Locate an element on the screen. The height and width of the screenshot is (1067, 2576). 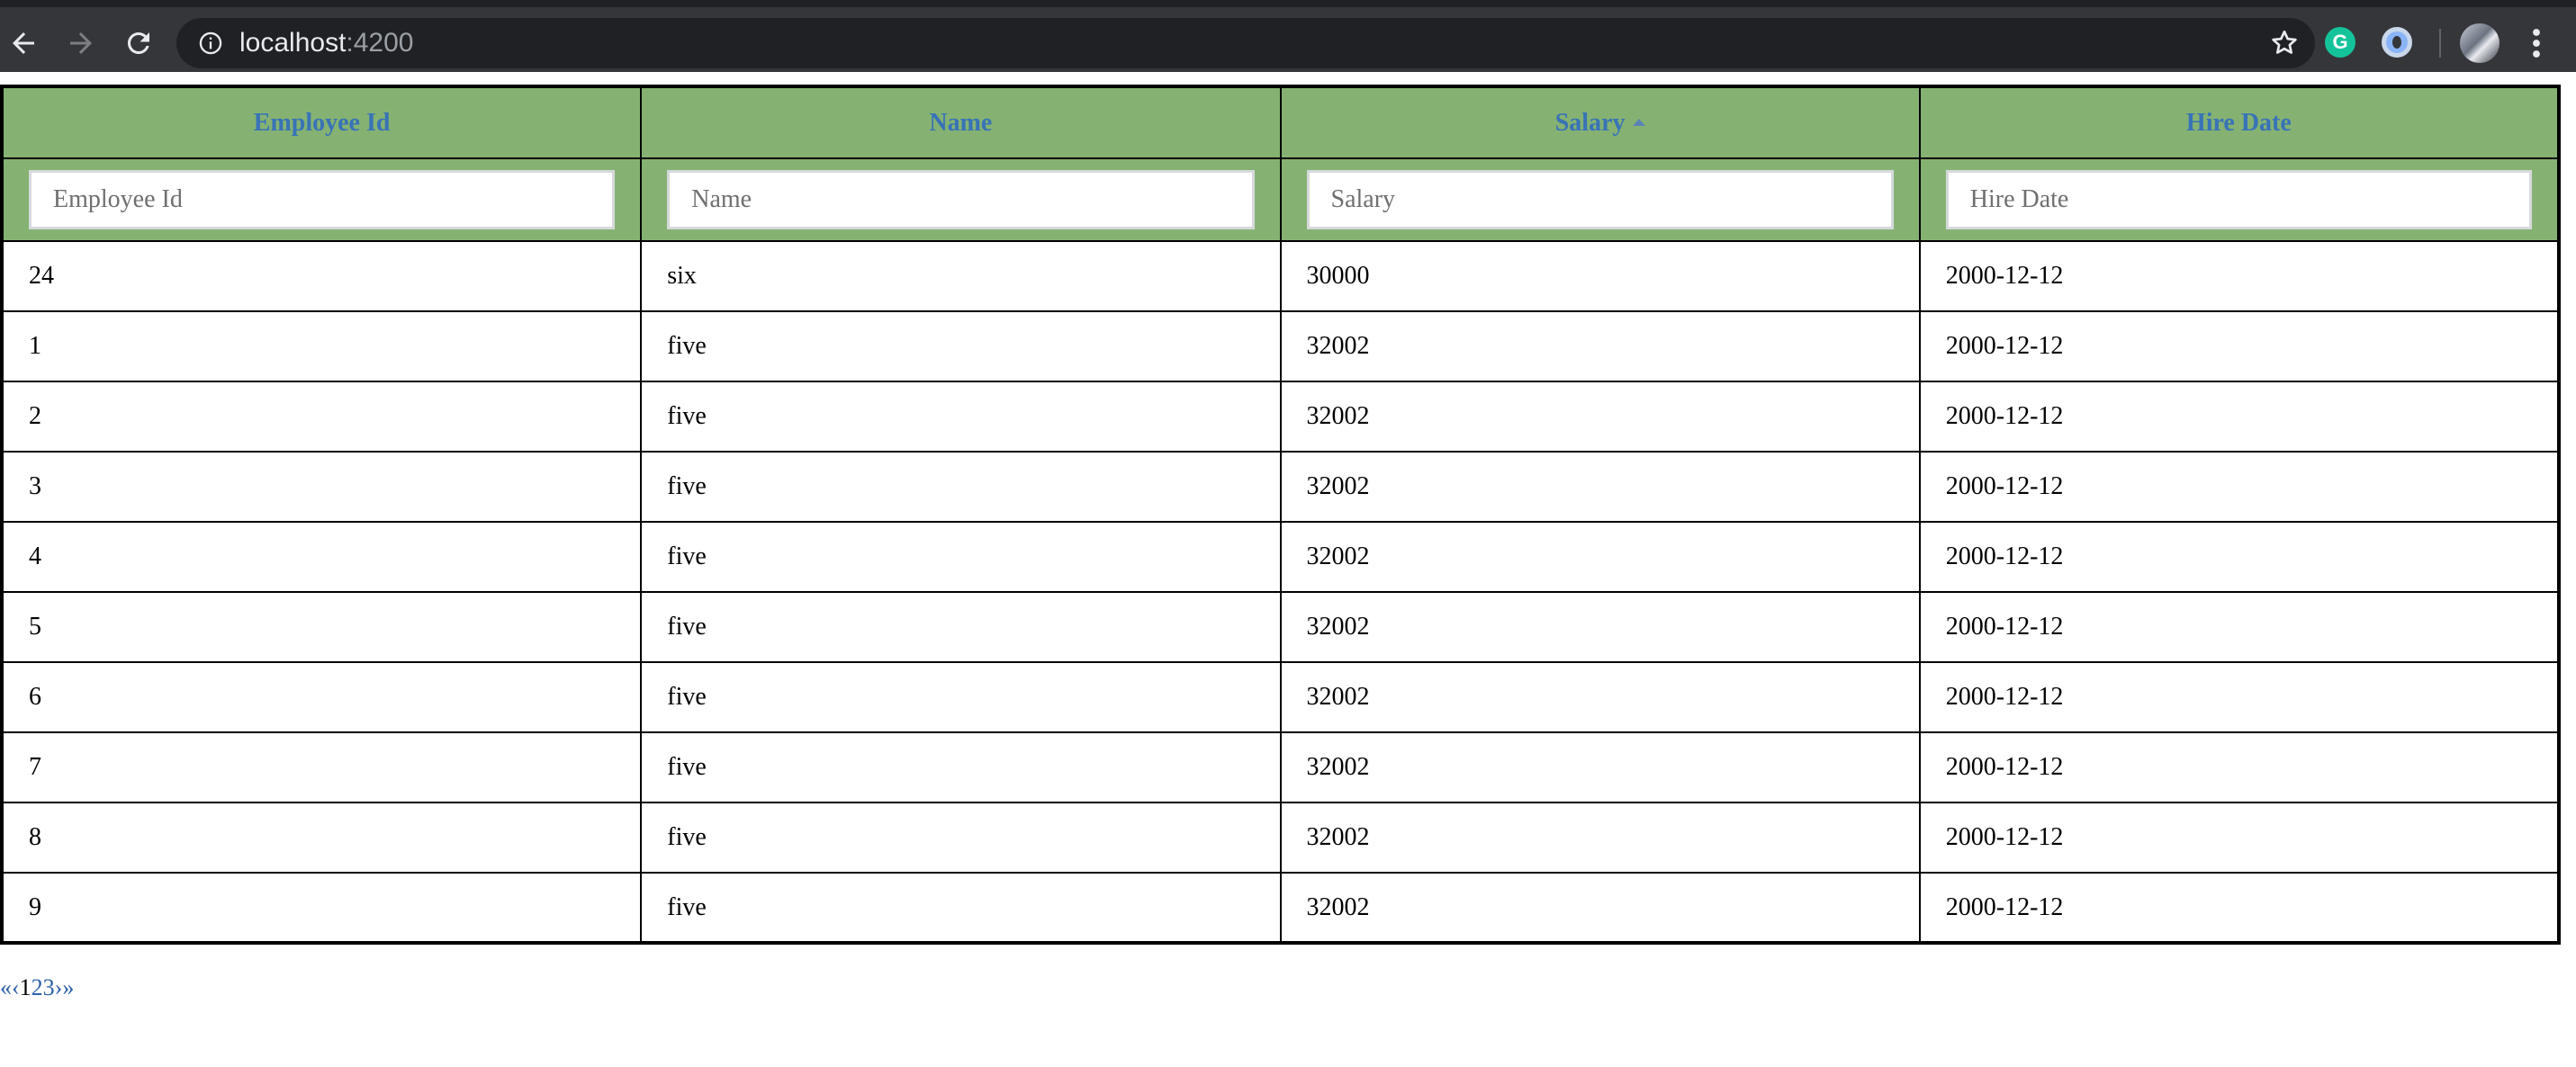
reload-button is located at coordinates (138, 44).